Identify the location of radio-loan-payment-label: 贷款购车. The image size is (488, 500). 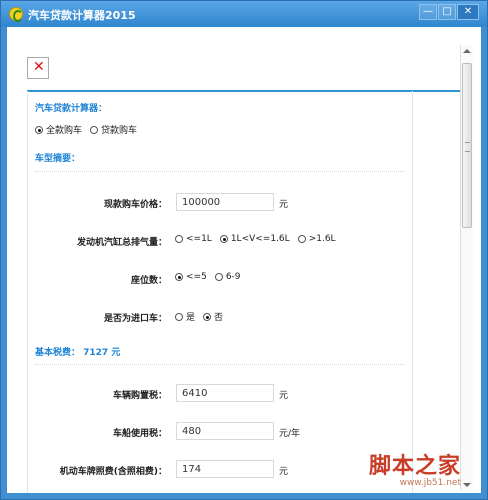
(119, 131).